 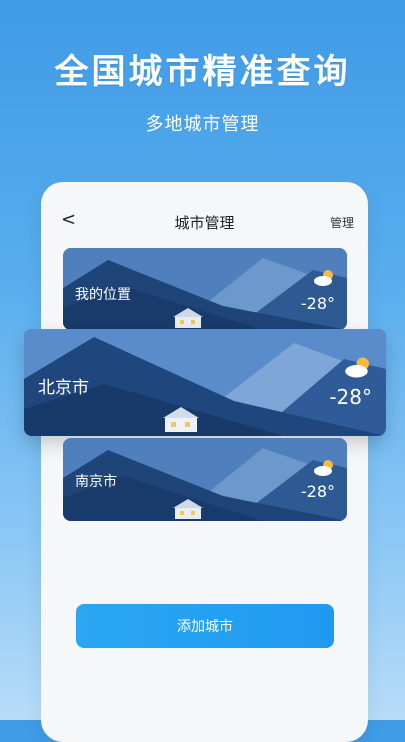 What do you see at coordinates (202, 72) in the screenshot?
I see `headline: 全国城市精准查询` at bounding box center [202, 72].